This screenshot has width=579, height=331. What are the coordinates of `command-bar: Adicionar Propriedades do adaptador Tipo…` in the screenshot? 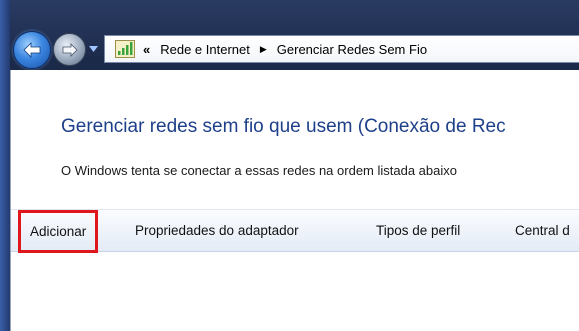 It's located at (295, 231).